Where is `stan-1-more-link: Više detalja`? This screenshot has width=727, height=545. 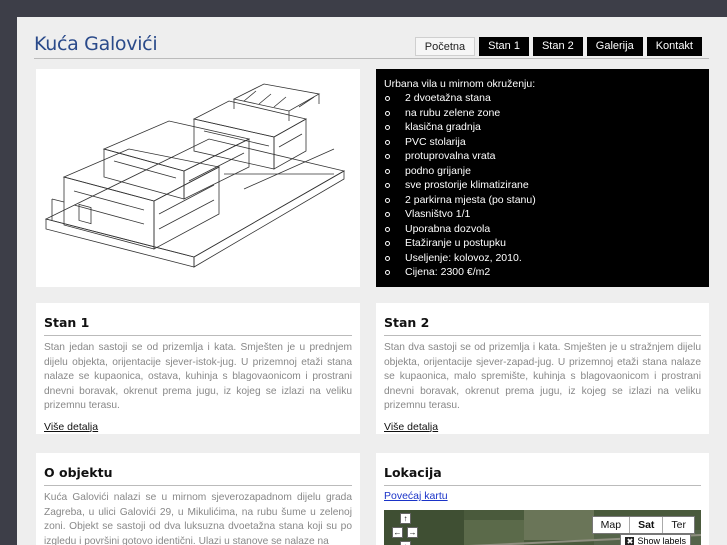 stan-1-more-link: Više detalja is located at coordinates (71, 427).